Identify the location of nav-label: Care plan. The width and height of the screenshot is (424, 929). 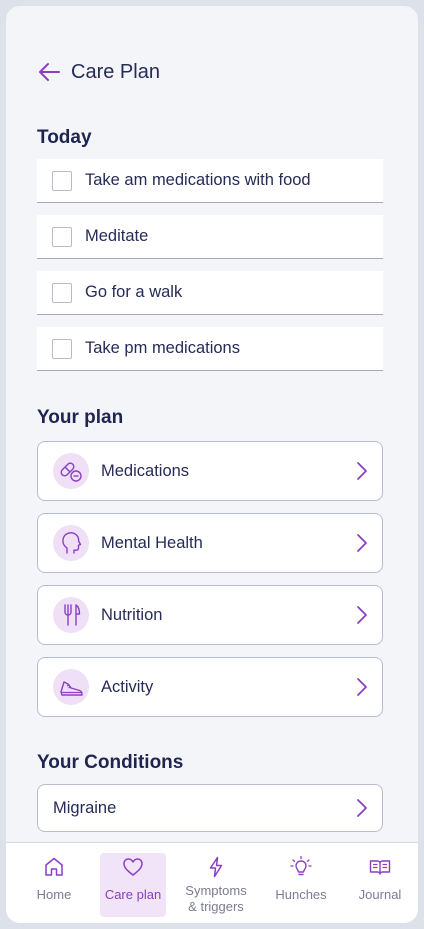
(133, 894).